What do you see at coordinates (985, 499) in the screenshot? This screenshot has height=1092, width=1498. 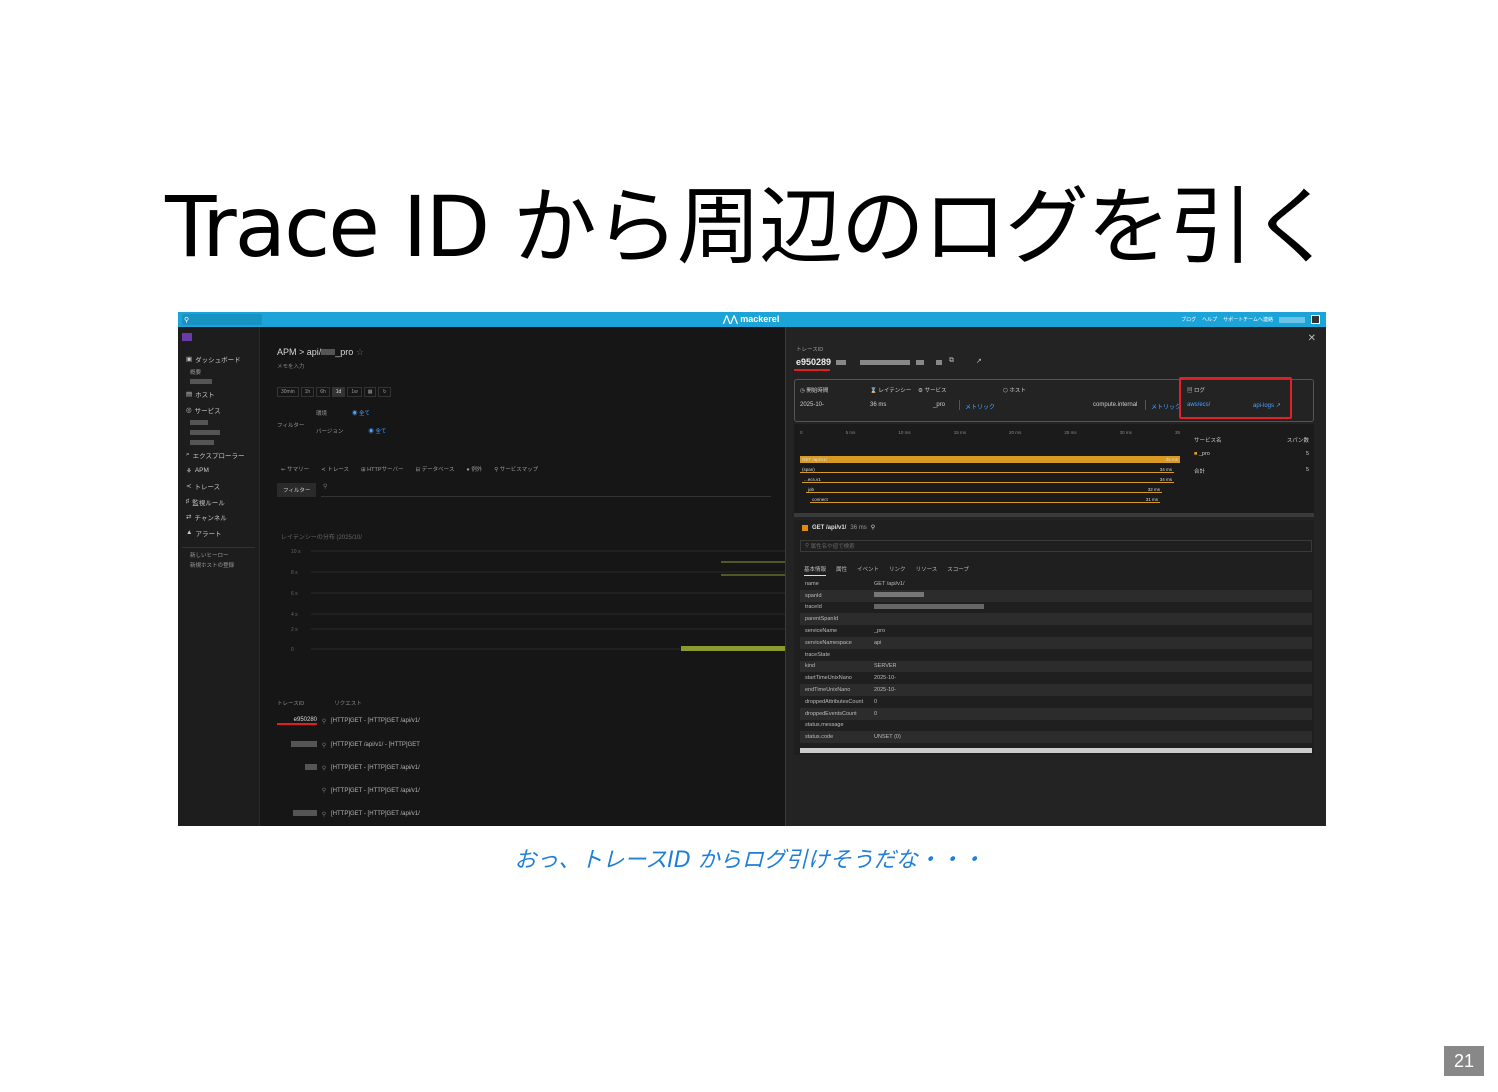 I see `span-bar: connect 31 ms` at bounding box center [985, 499].